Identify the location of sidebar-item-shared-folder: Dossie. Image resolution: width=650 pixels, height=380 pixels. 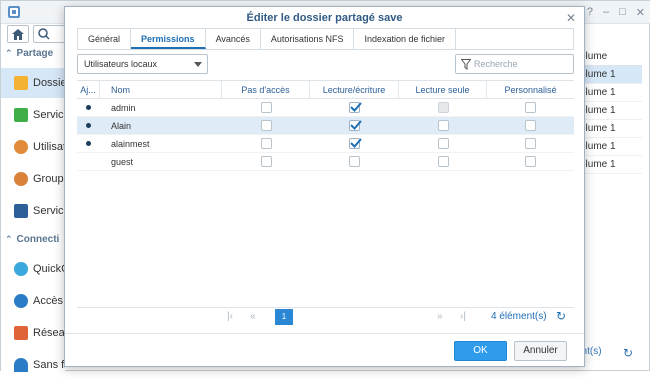
(33, 83).